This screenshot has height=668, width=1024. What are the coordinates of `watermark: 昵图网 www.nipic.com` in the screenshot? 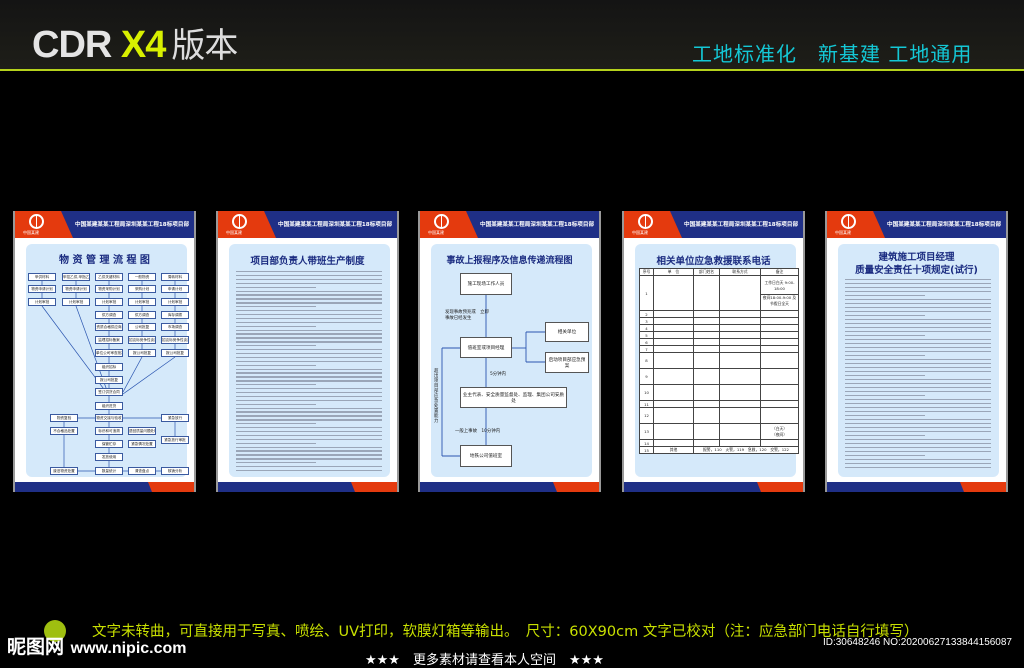 It's located at (97, 645).